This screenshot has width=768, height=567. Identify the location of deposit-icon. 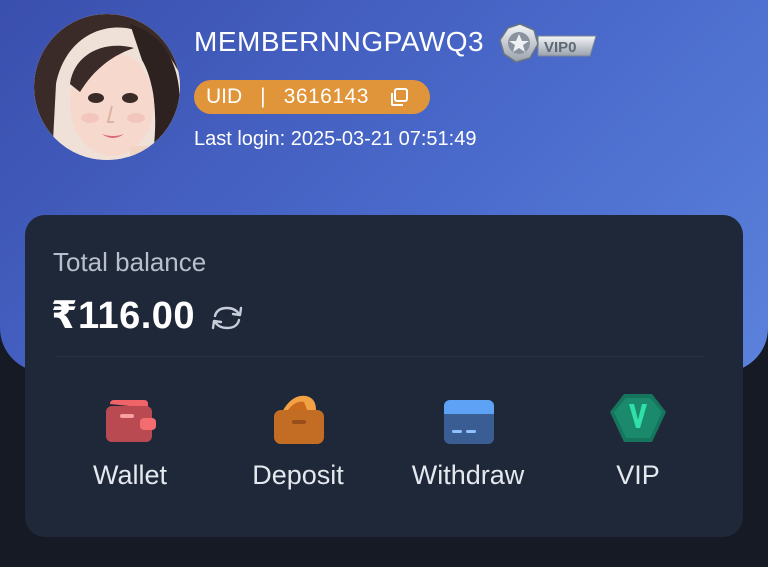
(298, 420).